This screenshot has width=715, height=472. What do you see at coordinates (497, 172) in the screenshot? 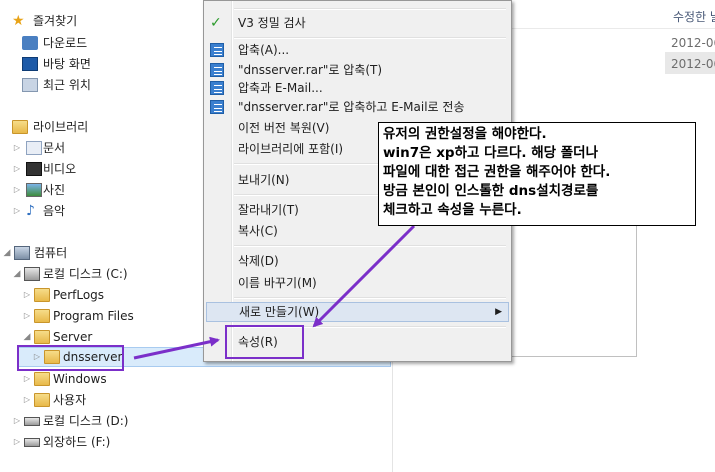
I see `callout-line: 파일에 대한 접근 권한을 해주어야 한다.` at bounding box center [497, 172].